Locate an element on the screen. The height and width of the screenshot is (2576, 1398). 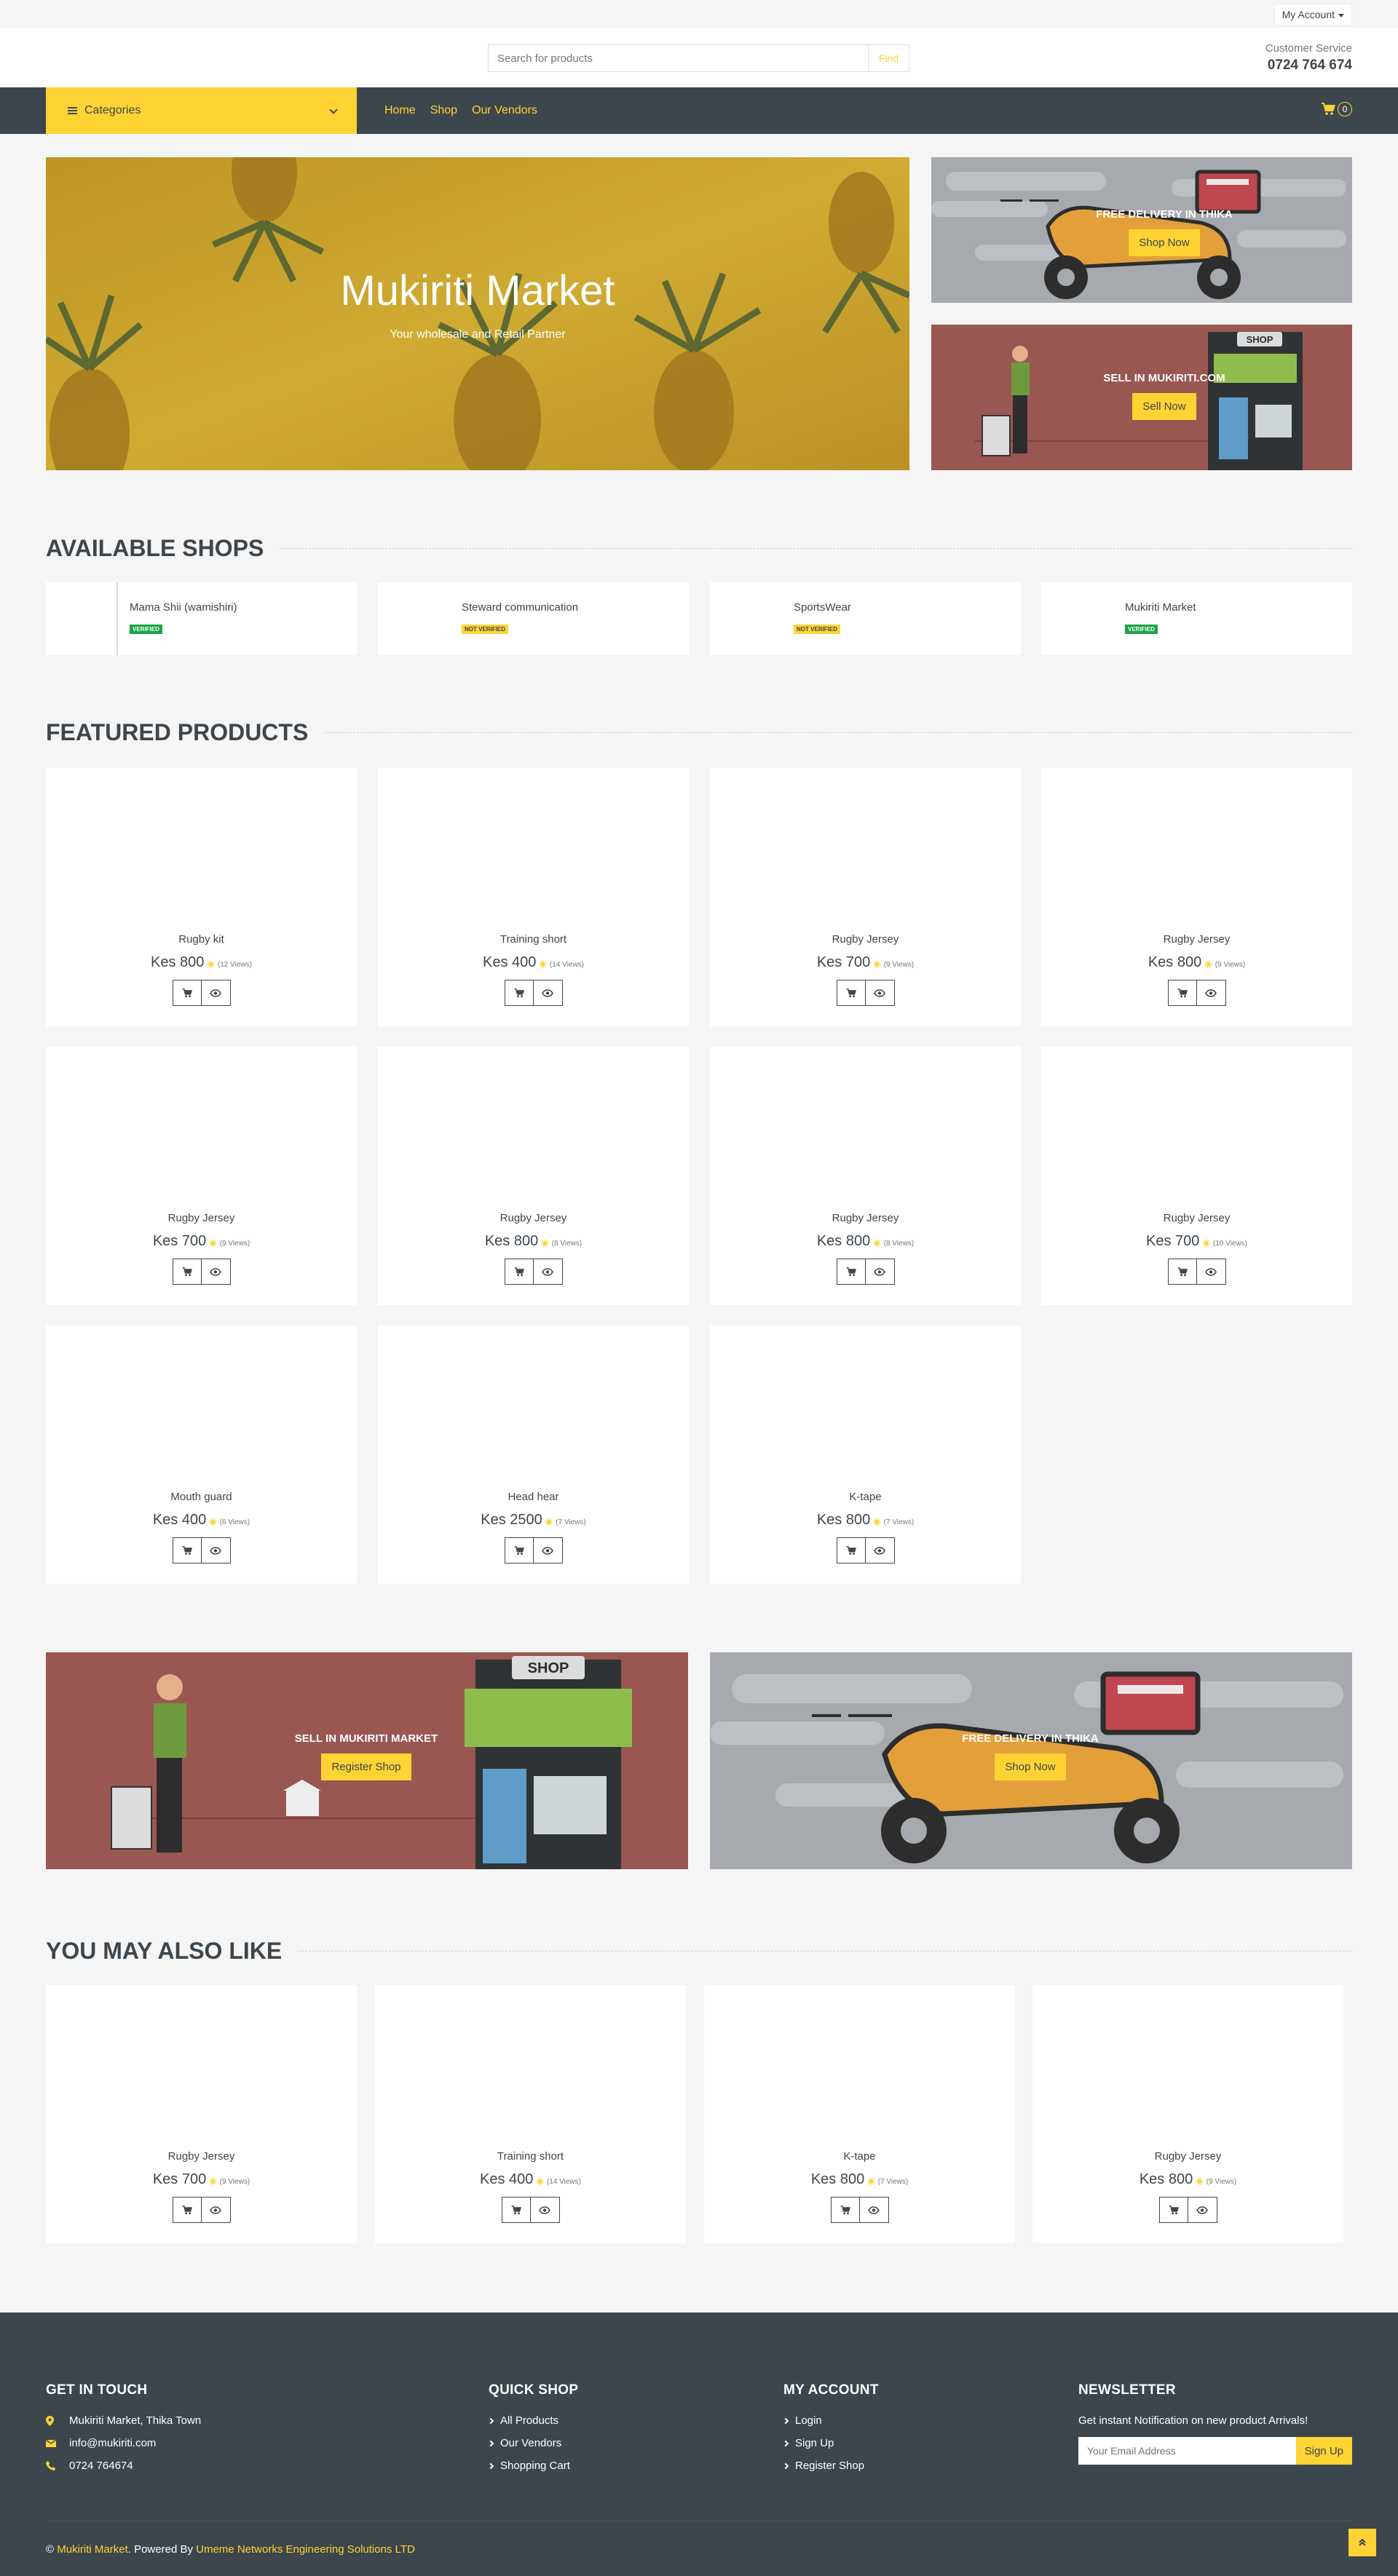
email-text: info@mukiriti.com is located at coordinates (112, 2443).